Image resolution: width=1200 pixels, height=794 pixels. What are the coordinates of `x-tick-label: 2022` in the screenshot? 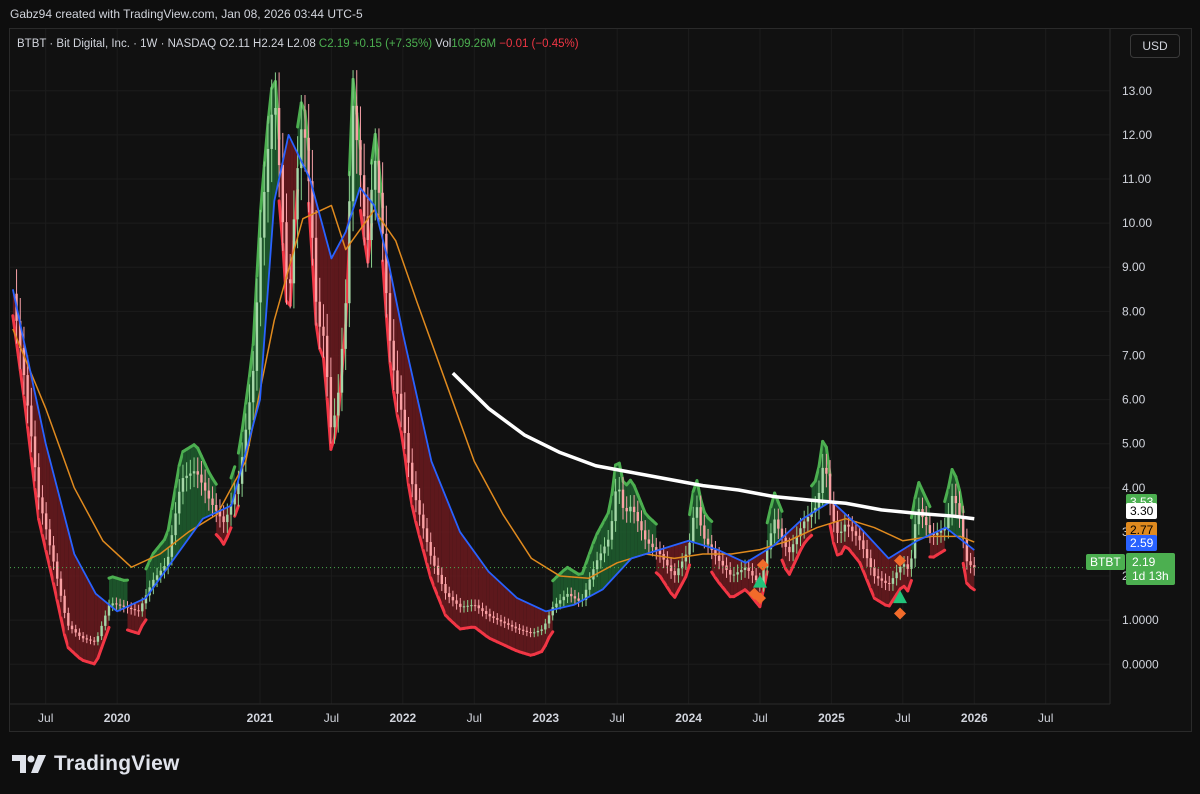 It's located at (403, 718).